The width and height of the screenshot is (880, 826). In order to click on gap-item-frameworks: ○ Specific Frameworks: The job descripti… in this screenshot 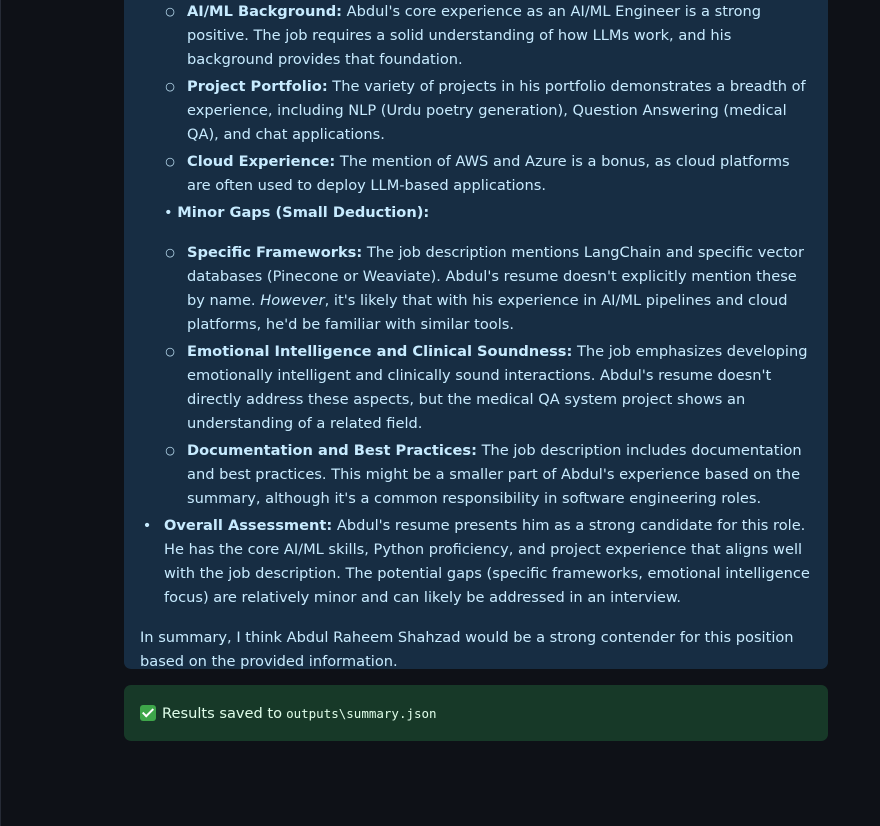, I will do `click(490, 289)`.